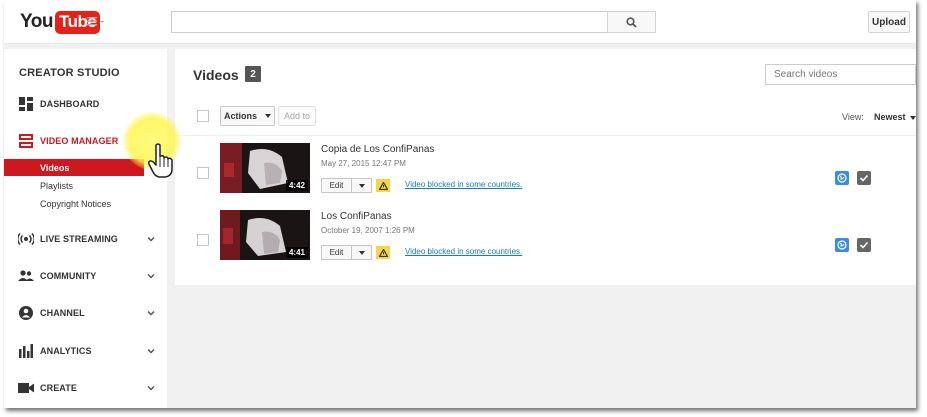  I want to click on sidebar-item-dashboard: DASHBOARD, so click(85, 104).